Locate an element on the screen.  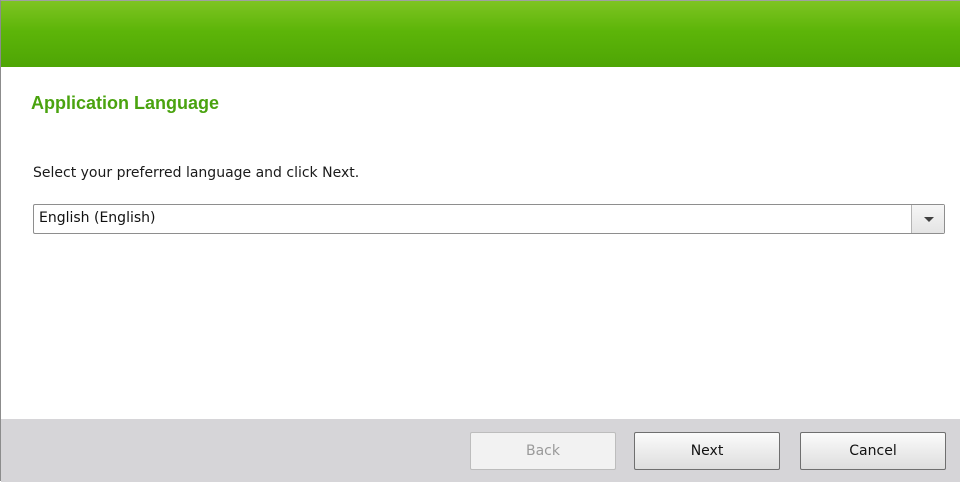
footer-bar: Back Next Cancel is located at coordinates (480, 450).